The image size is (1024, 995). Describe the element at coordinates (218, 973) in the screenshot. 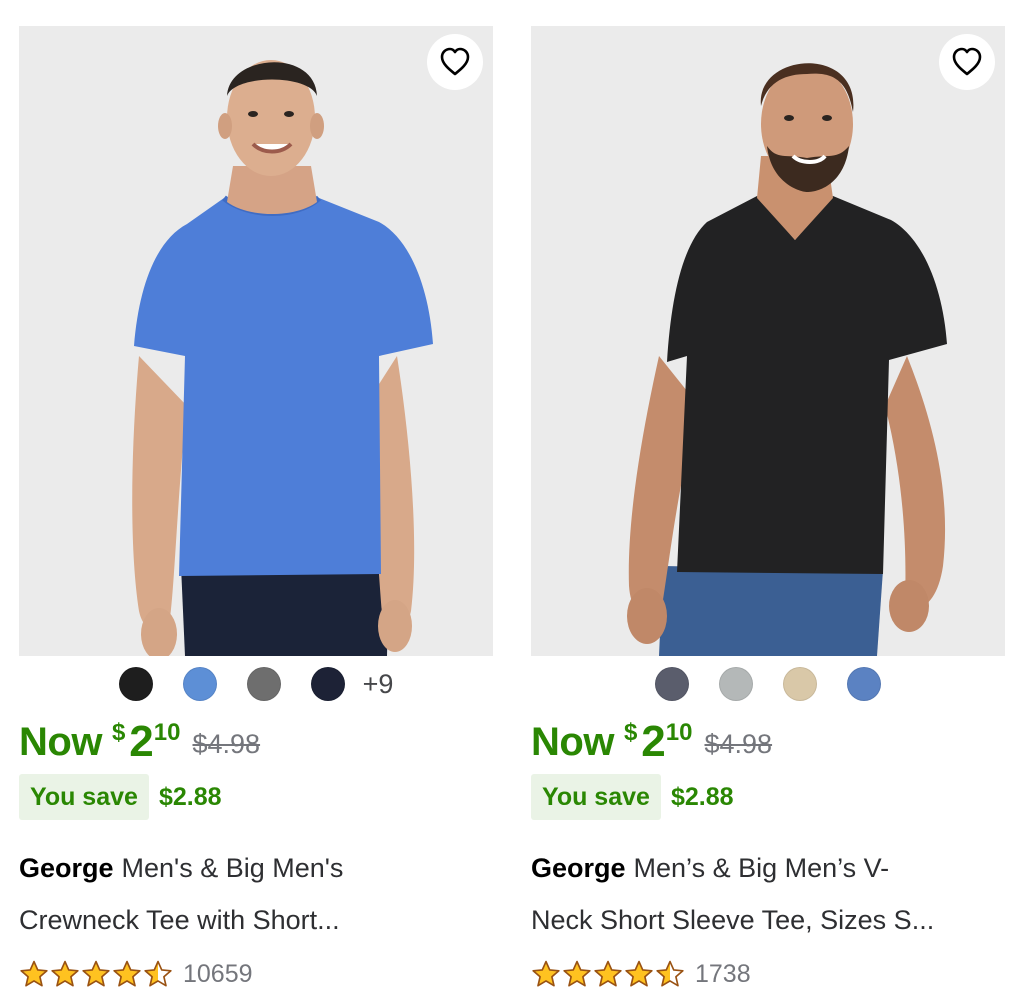

I see `review-count: 10659` at that location.